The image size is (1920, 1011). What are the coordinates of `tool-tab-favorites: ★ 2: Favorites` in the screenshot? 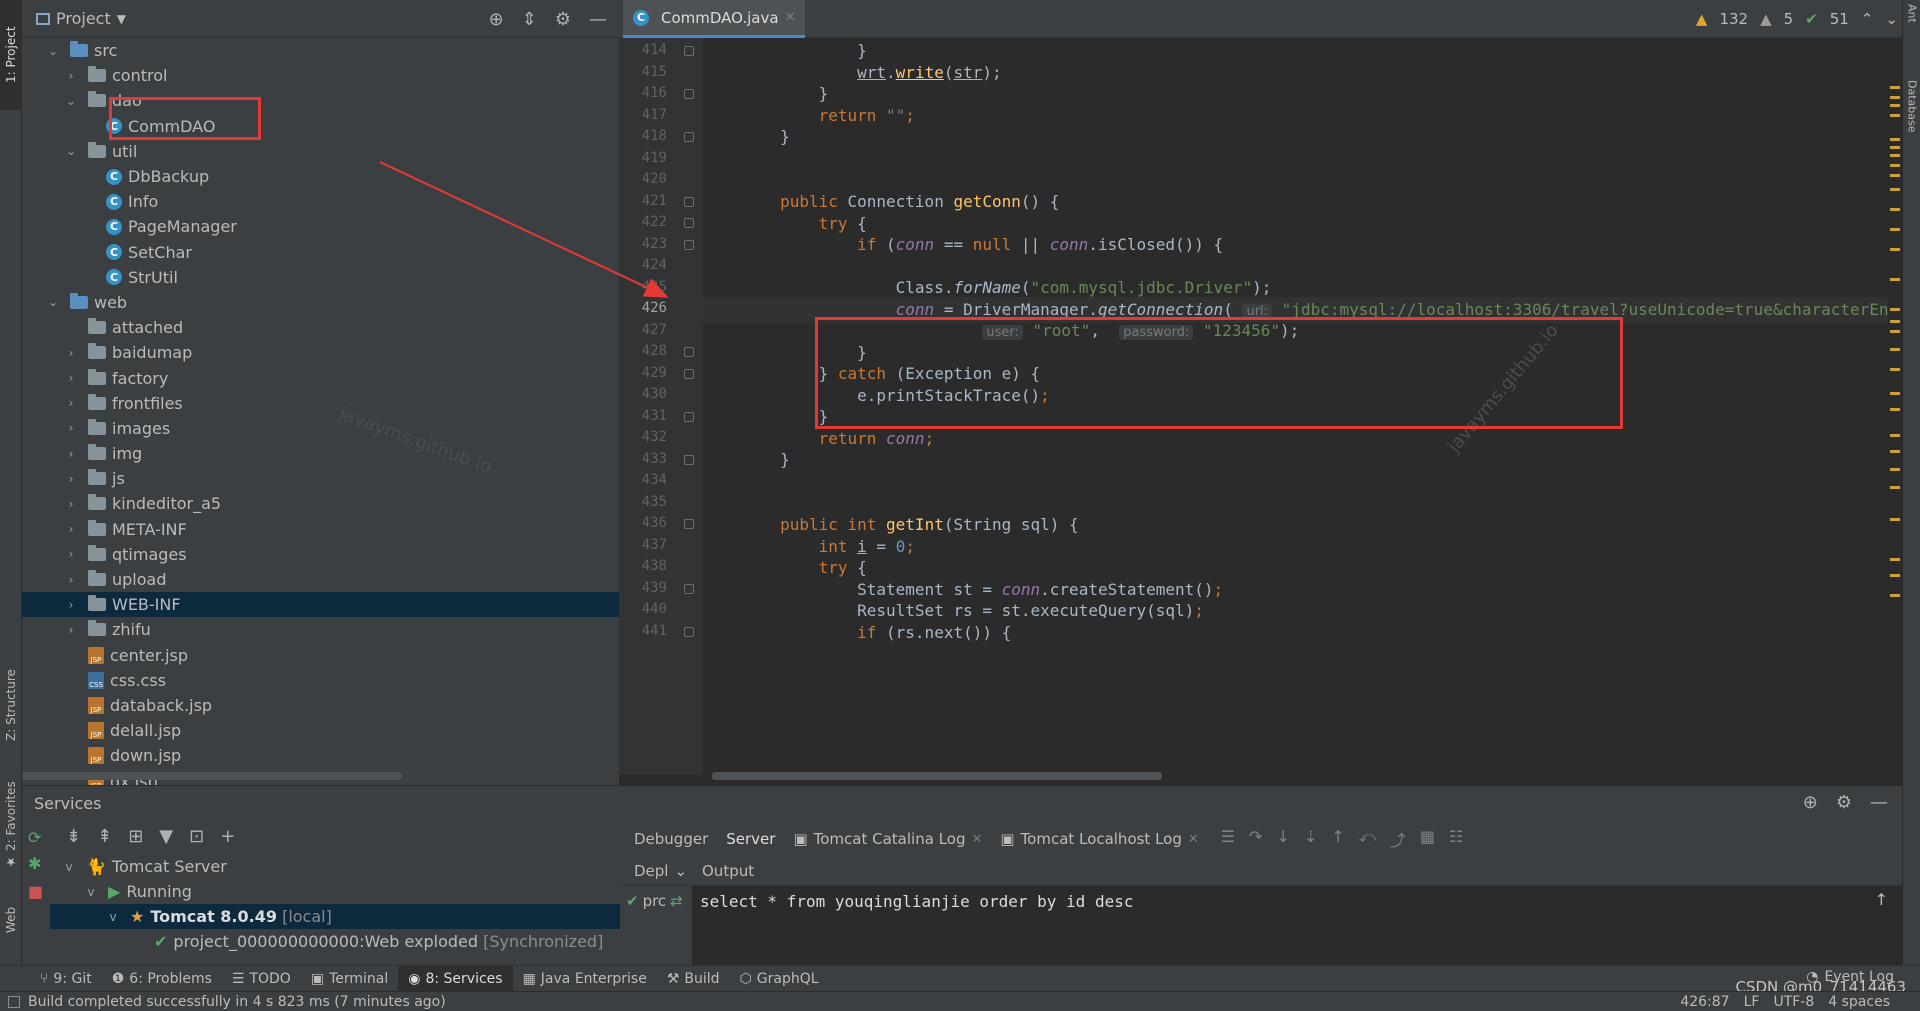 It's located at (11, 825).